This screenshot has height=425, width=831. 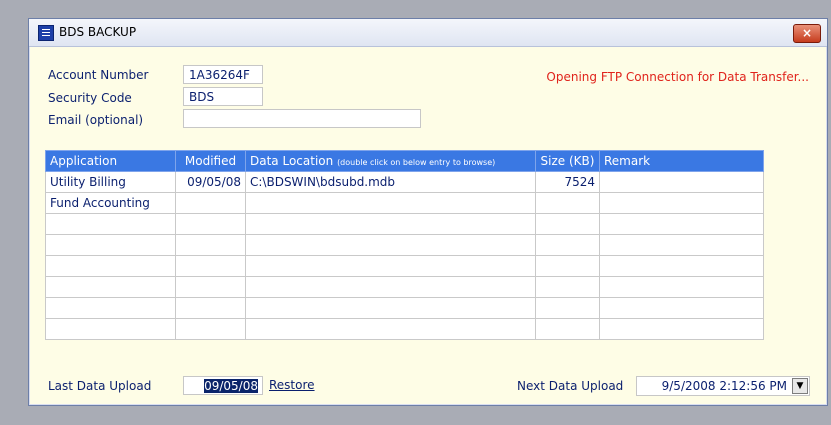 What do you see at coordinates (210, 182) in the screenshot?
I see `cell-modified: 09/05/08` at bounding box center [210, 182].